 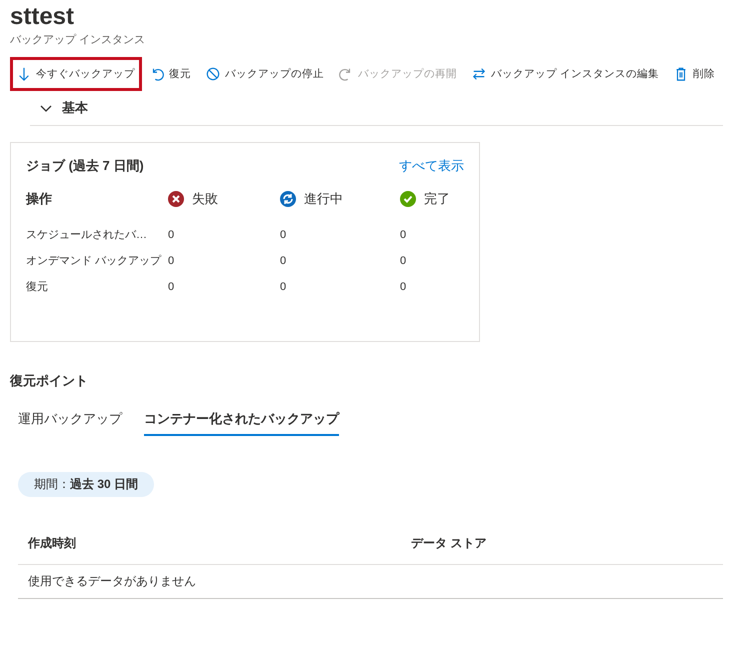 I want to click on tab: 運用バックアップ, so click(x=70, y=420).